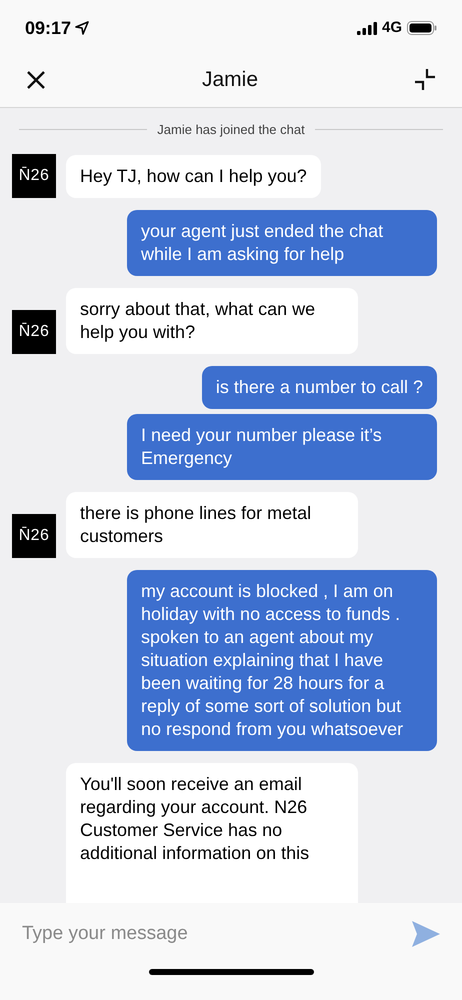  I want to click on user-message-bubble: your agent just ended the chat while I am asking for help, so click(282, 243).